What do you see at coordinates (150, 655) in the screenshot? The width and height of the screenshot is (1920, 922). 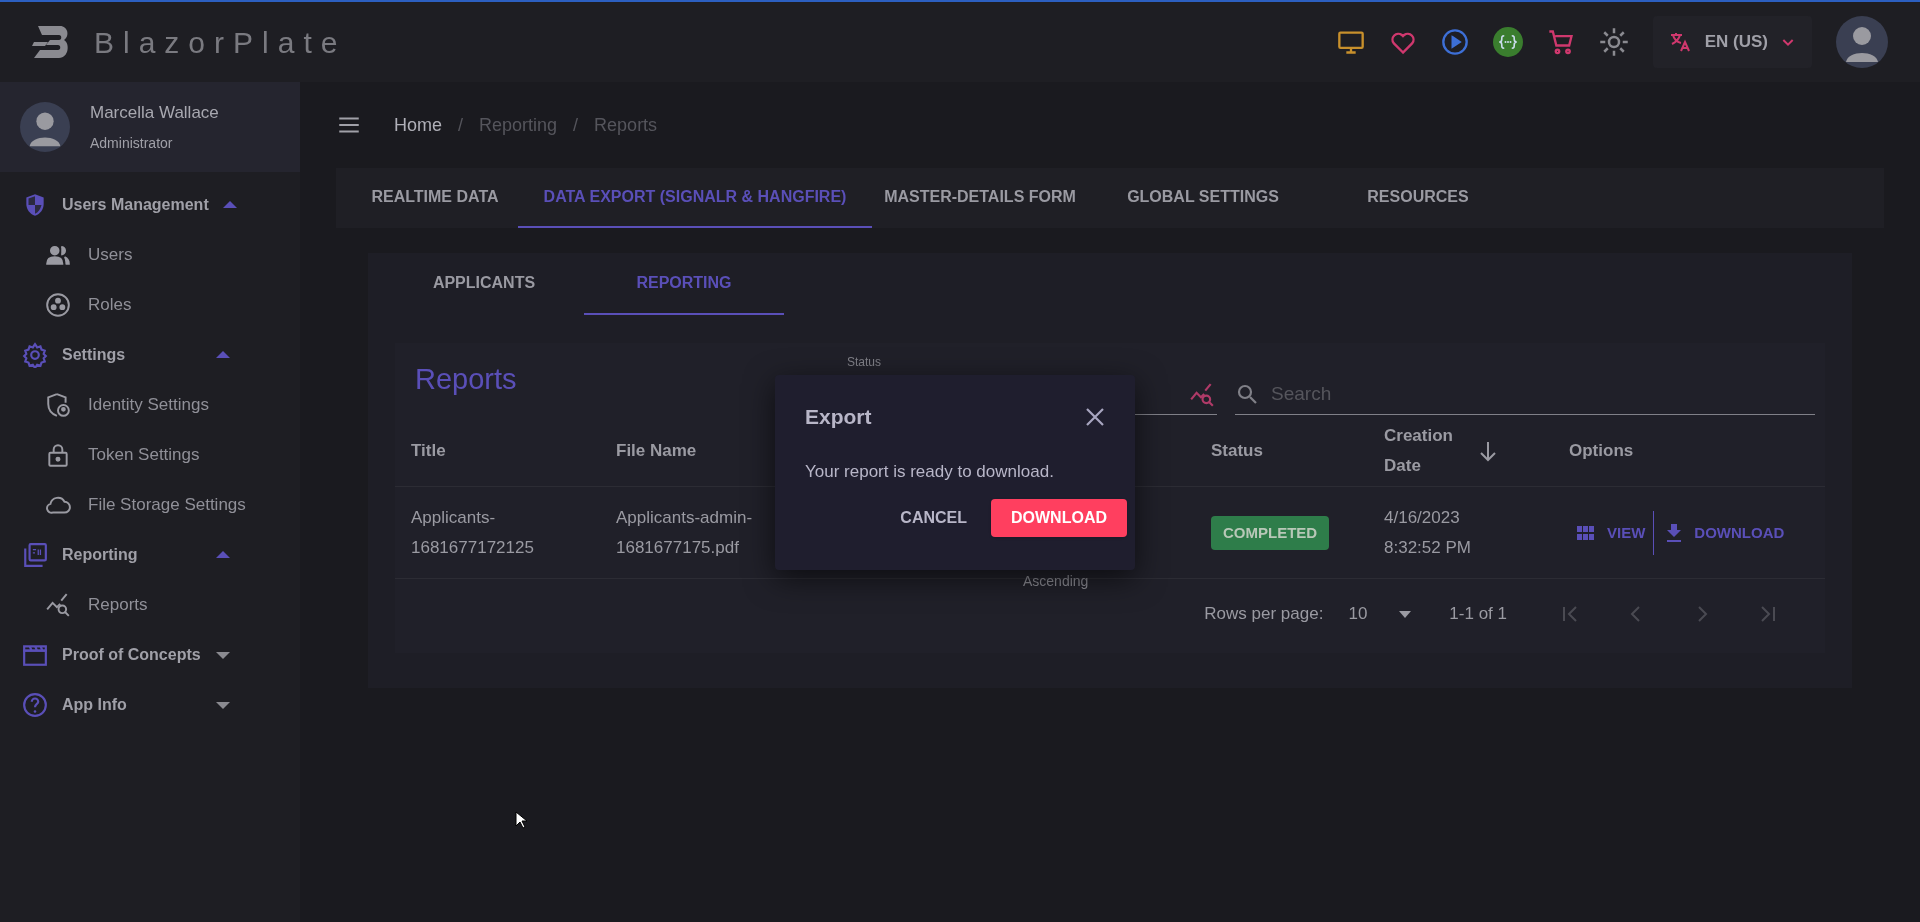 I see `nav-group-item: Proof of Concepts` at bounding box center [150, 655].